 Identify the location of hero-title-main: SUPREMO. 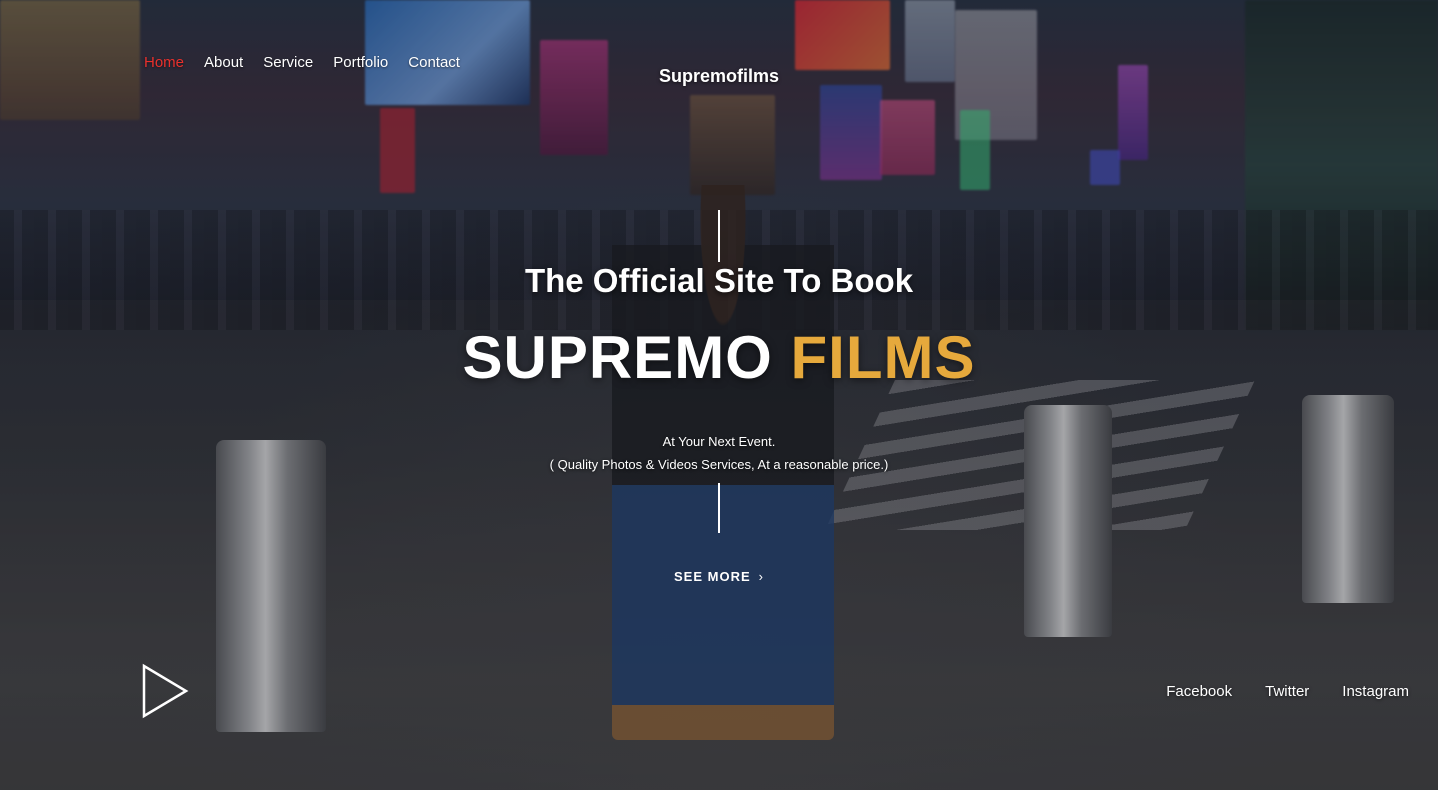
(617, 357).